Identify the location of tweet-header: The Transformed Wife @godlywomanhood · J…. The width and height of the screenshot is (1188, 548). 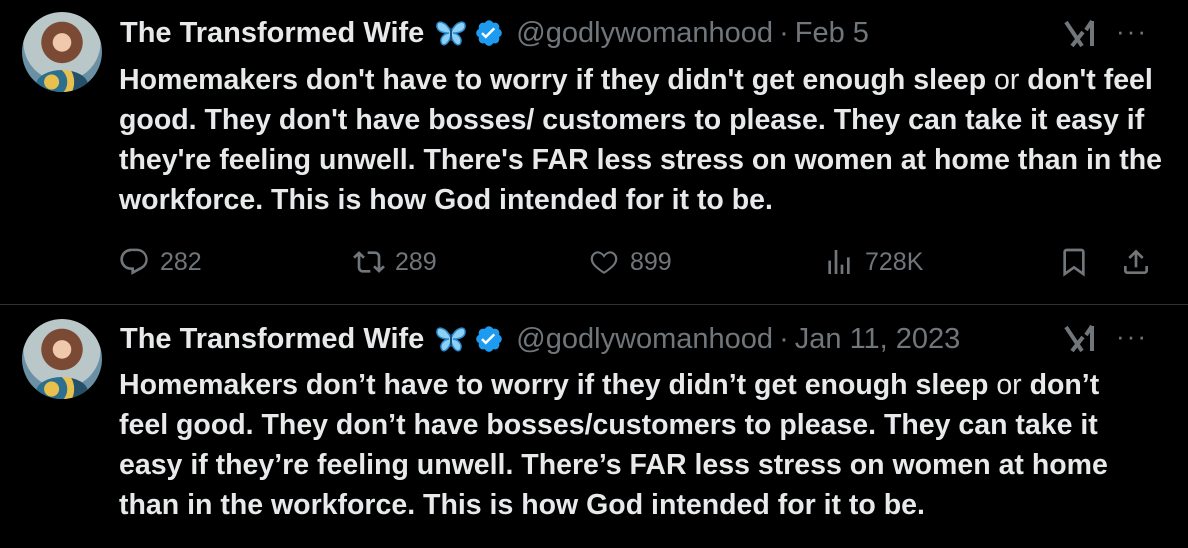
(540, 339).